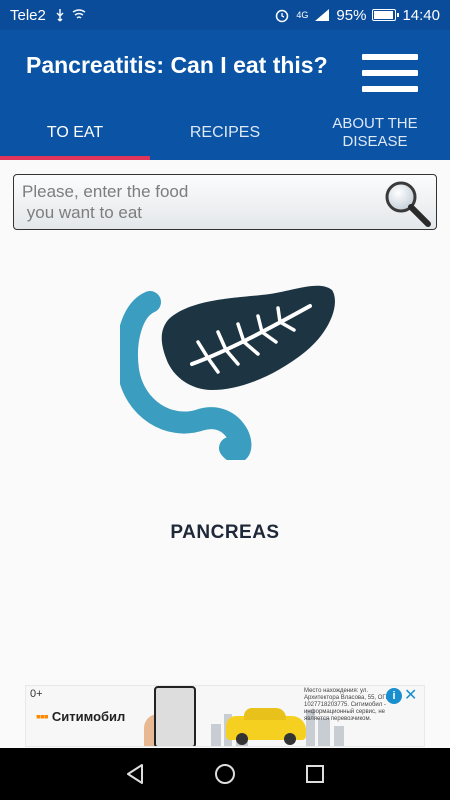 The width and height of the screenshot is (450, 800). What do you see at coordinates (390, 73) in the screenshot?
I see `hamburger-icon` at bounding box center [390, 73].